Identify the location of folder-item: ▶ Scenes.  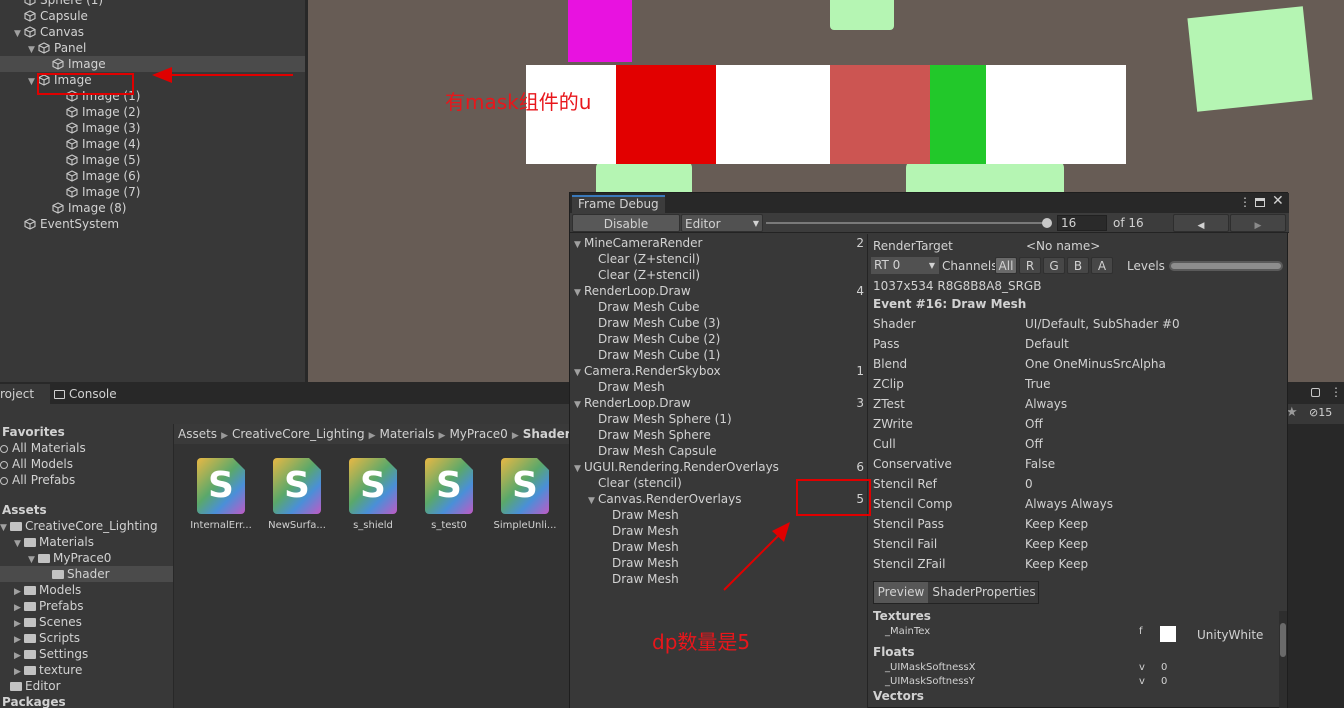
(86, 622).